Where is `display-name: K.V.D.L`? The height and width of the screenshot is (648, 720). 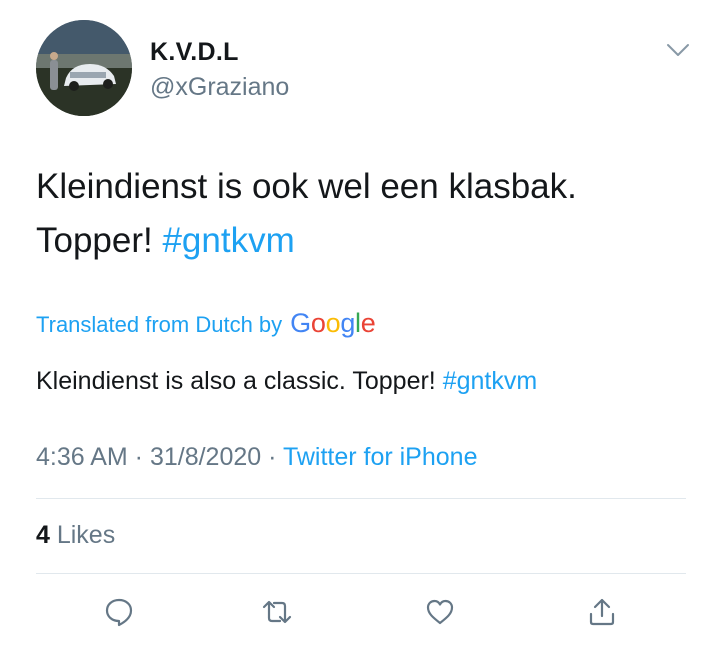
display-name: K.V.D.L is located at coordinates (194, 52).